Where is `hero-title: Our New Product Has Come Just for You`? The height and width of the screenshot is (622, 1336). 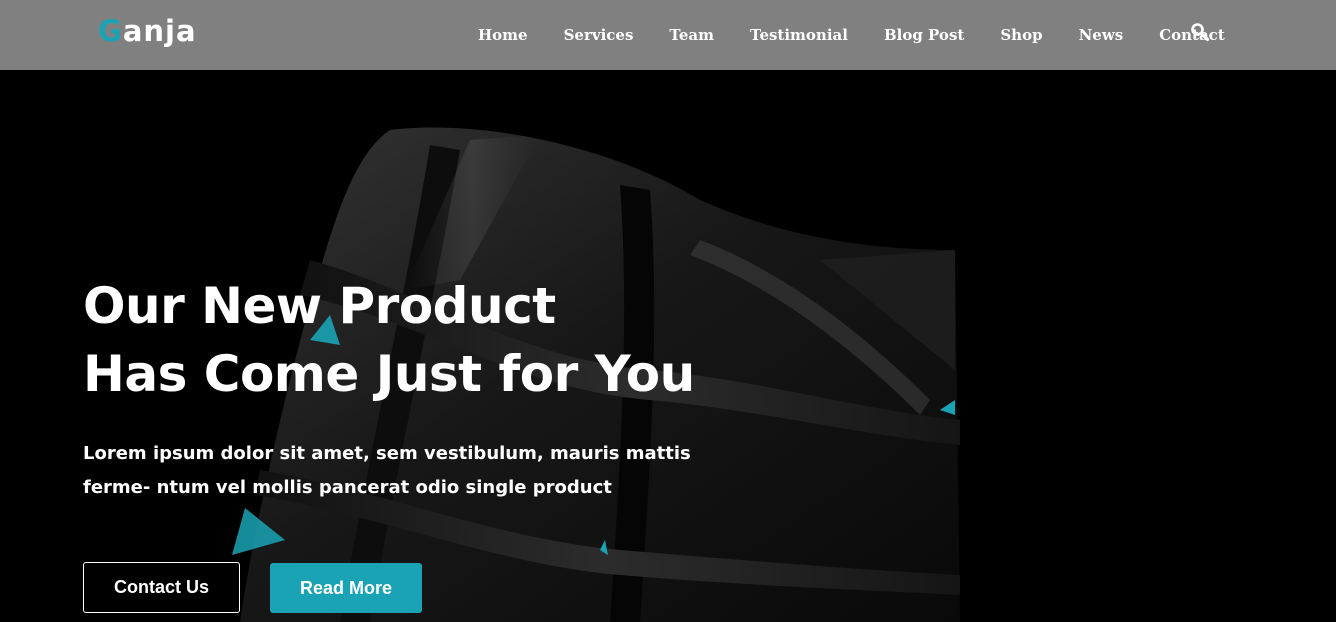
hero-title: Our New Product Has Come Just for You is located at coordinates (389, 340).